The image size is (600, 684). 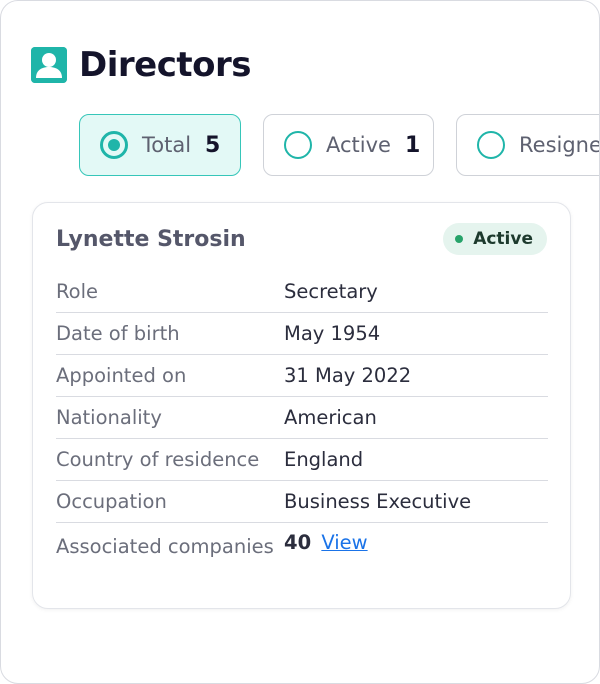 What do you see at coordinates (358, 145) in the screenshot?
I see `filter-label: Active` at bounding box center [358, 145].